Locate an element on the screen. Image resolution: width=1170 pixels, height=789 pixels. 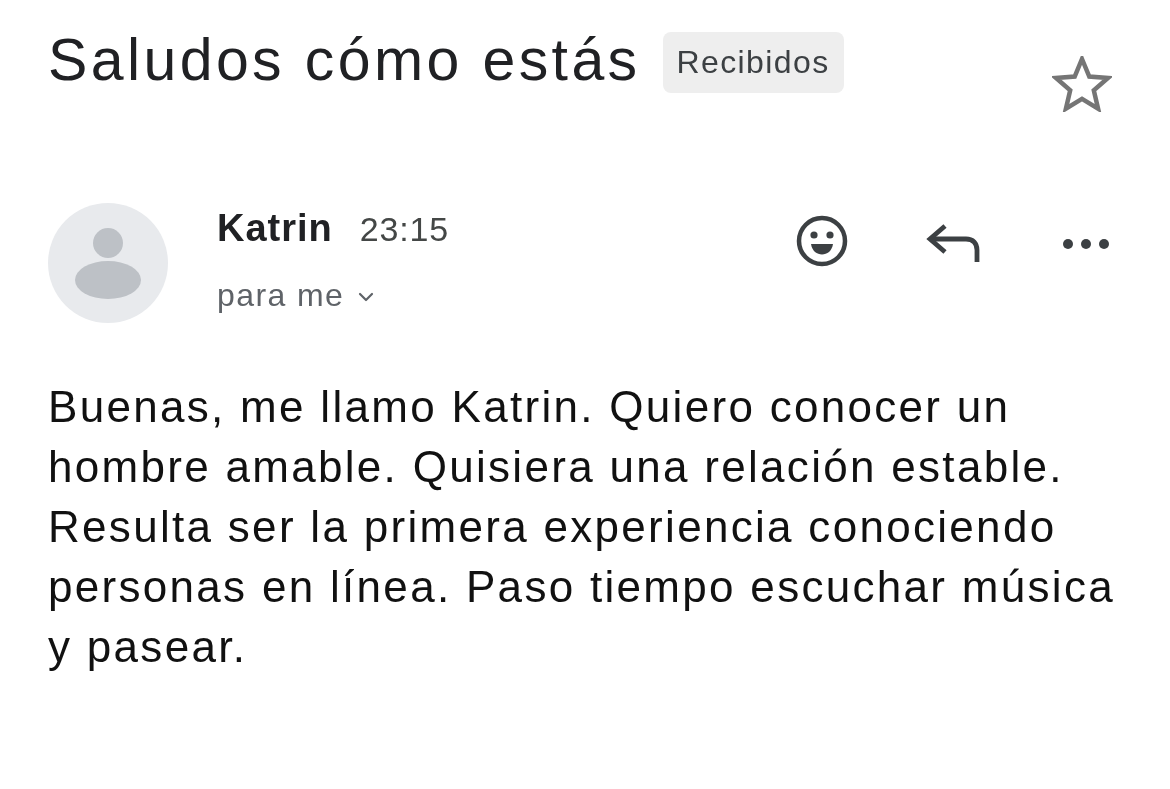
smiley-icon is located at coordinates (822, 241).